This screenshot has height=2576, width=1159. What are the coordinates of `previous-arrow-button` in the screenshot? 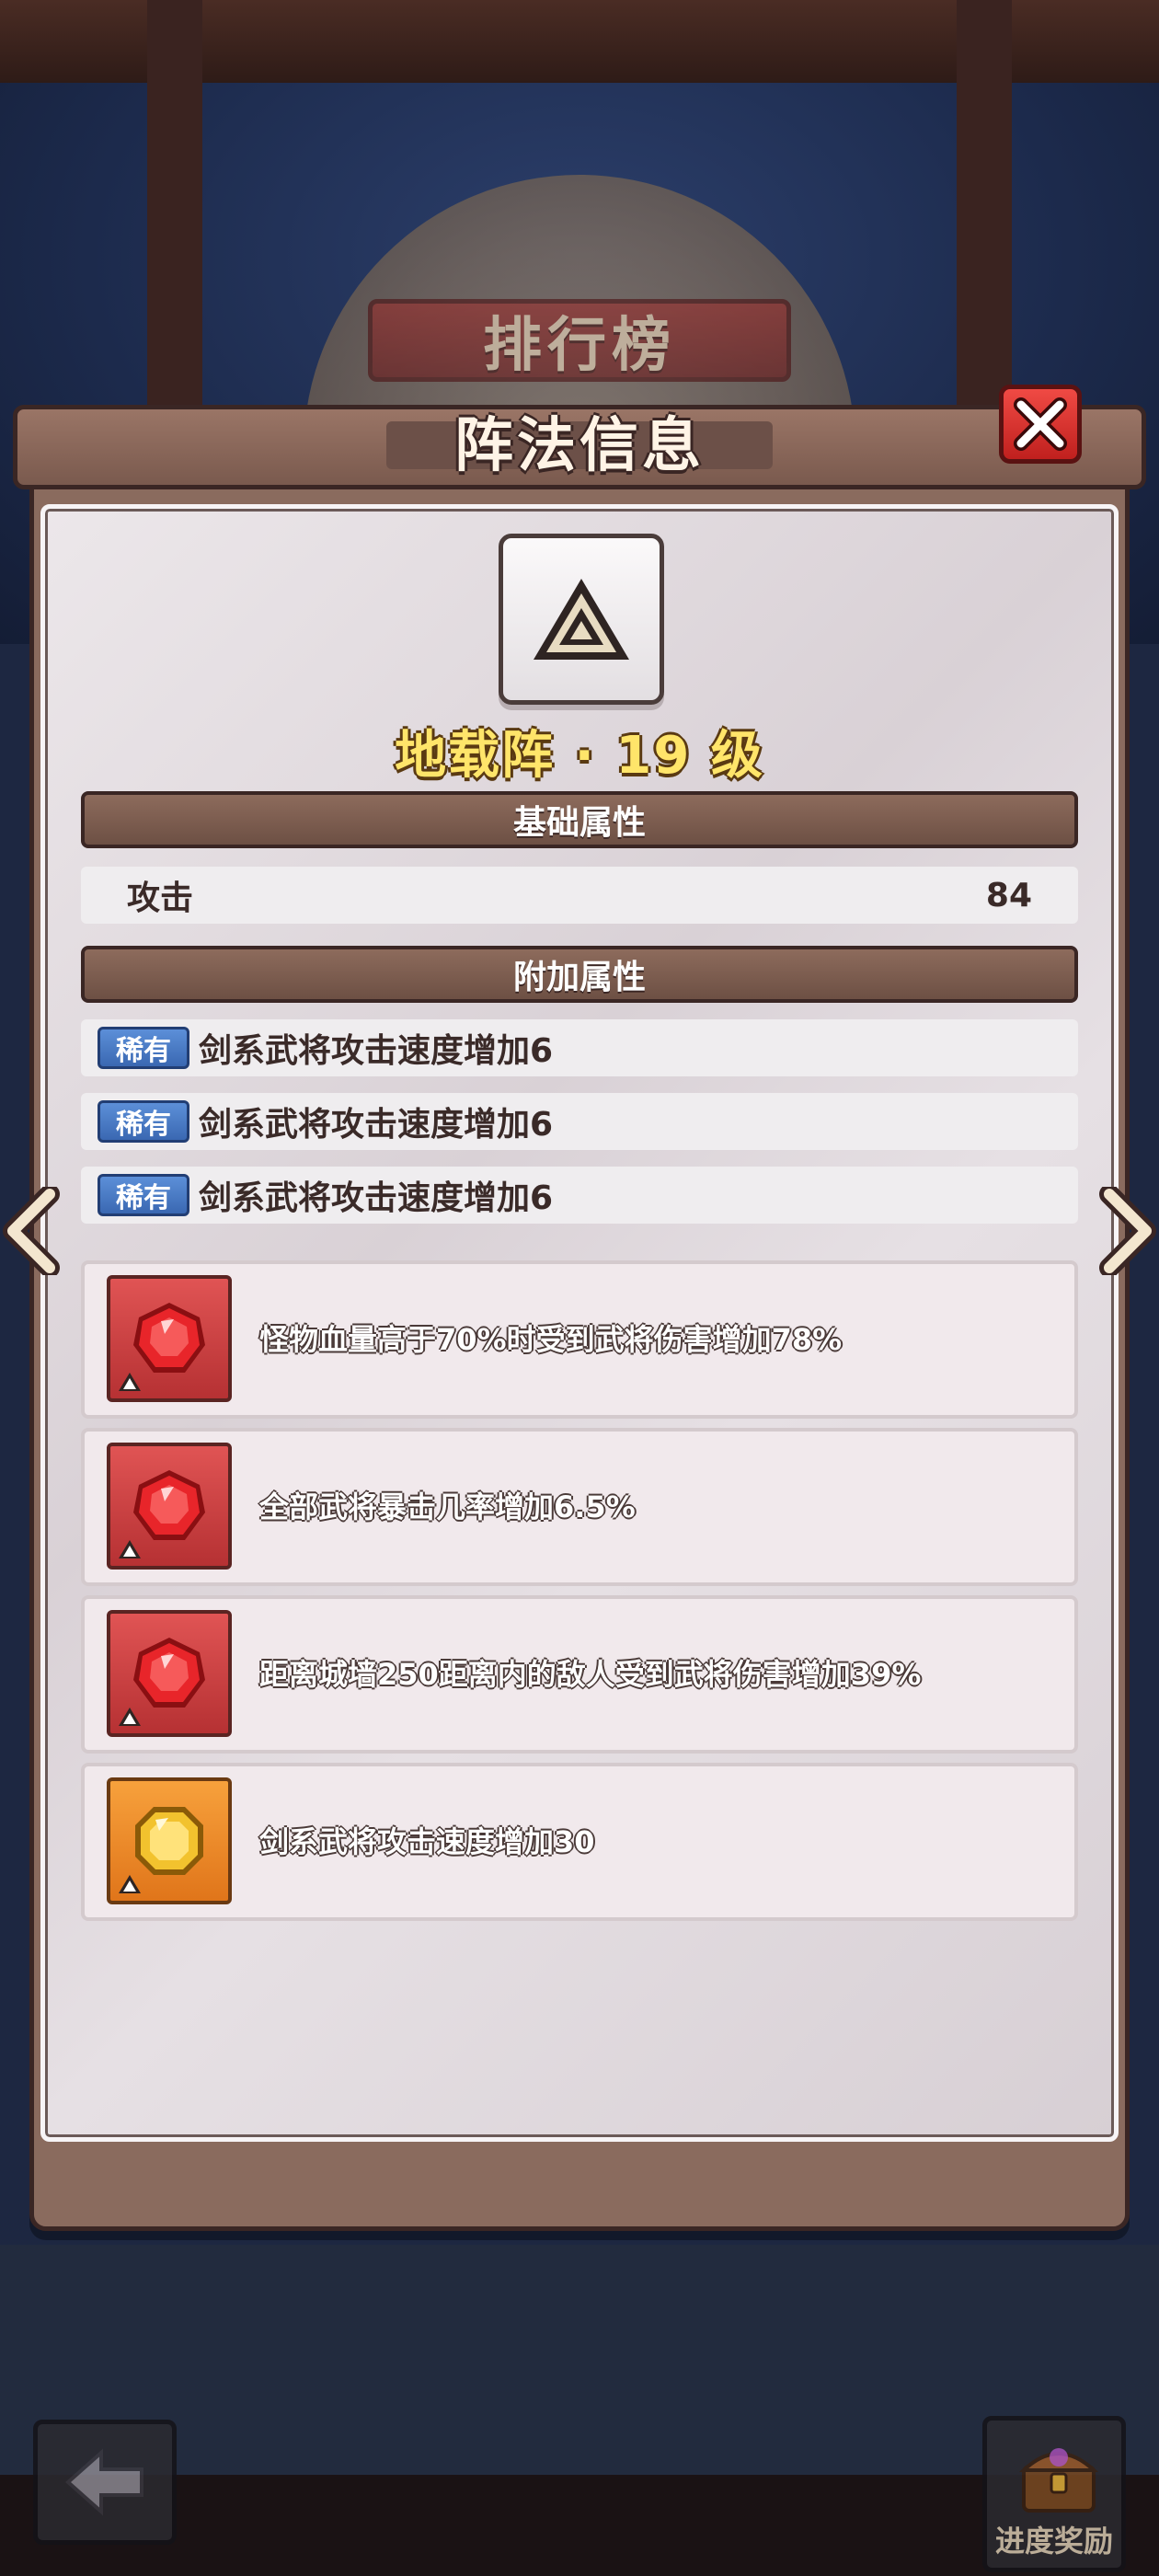 It's located at (32, 1231).